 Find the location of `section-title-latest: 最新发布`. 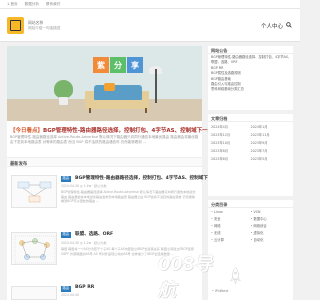

section-title-latest: 最新发布 is located at coordinates (104, 162).